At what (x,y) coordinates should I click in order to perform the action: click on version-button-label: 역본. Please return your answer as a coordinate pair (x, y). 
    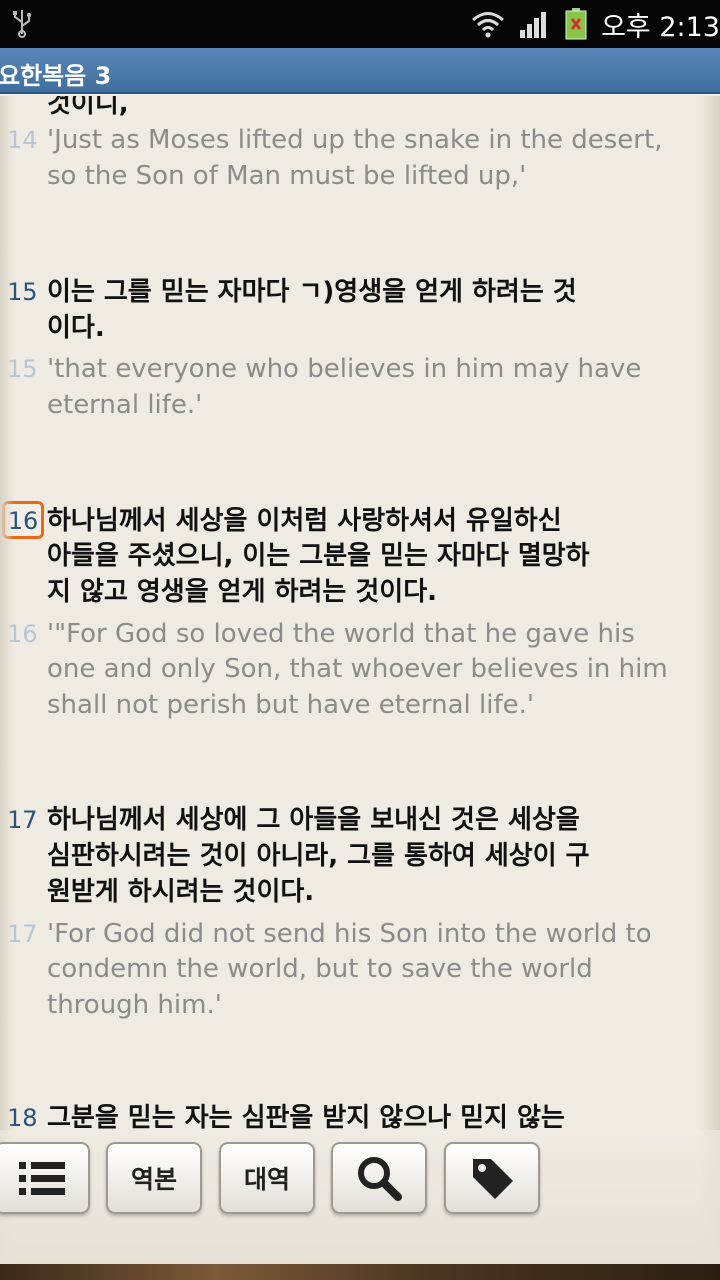
    Looking at the image, I should click on (153, 1179).